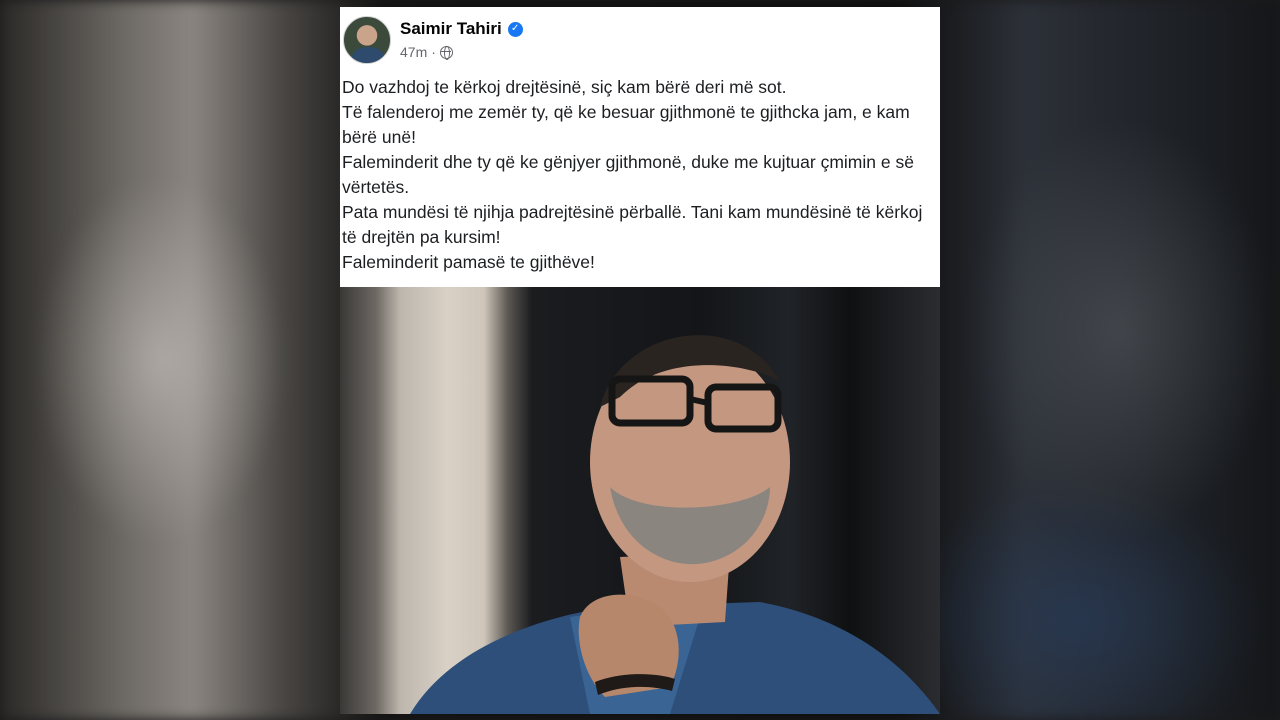  I want to click on verified-badge-icon: ✓, so click(515, 29).